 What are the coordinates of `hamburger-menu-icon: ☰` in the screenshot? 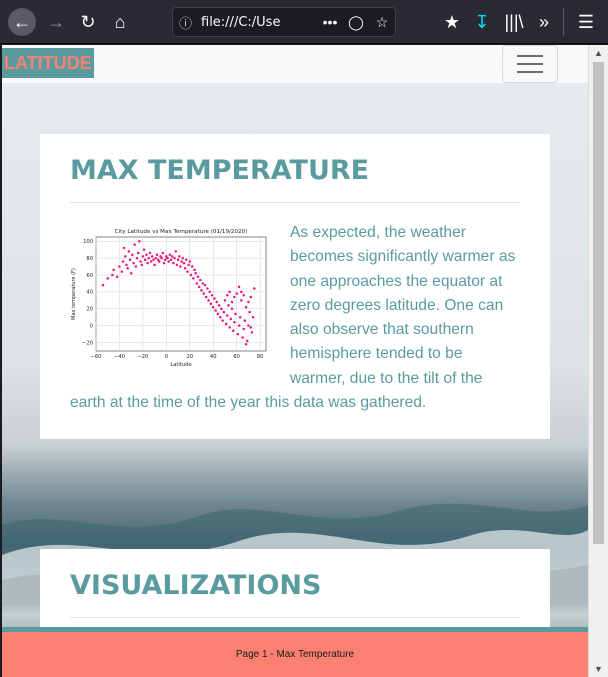 It's located at (586, 22).